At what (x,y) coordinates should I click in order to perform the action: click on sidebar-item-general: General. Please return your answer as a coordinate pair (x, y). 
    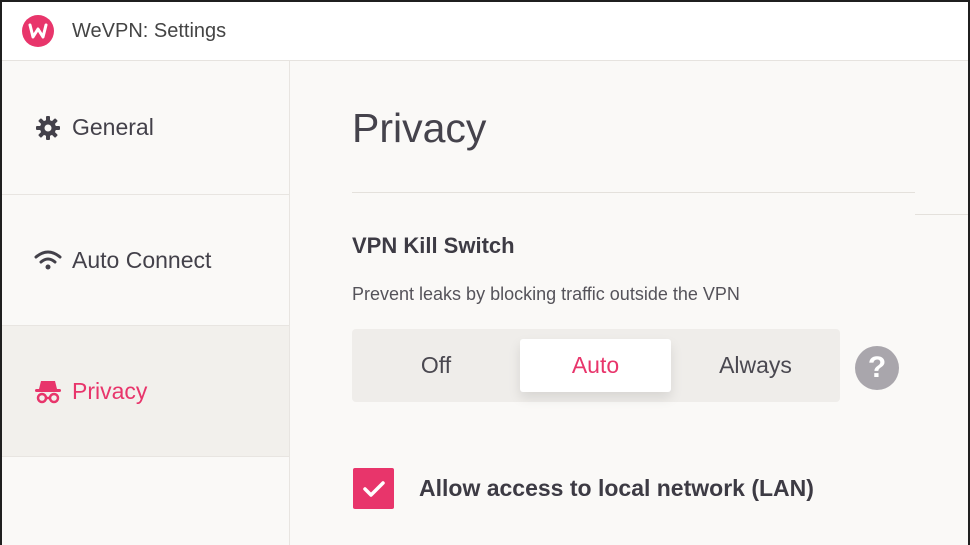
    Looking at the image, I should click on (145, 128).